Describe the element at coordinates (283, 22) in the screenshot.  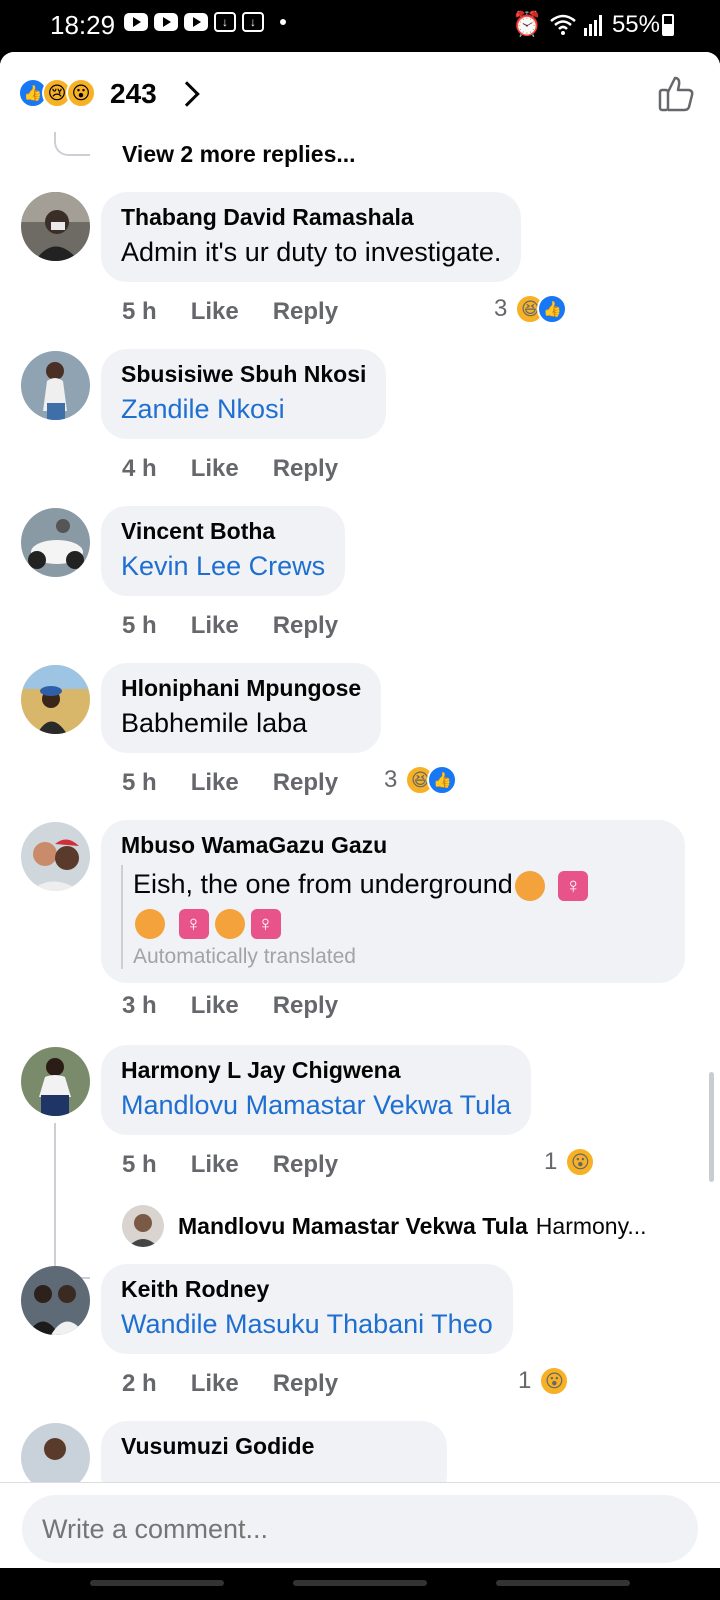
I see `more-notifications-icon` at that location.